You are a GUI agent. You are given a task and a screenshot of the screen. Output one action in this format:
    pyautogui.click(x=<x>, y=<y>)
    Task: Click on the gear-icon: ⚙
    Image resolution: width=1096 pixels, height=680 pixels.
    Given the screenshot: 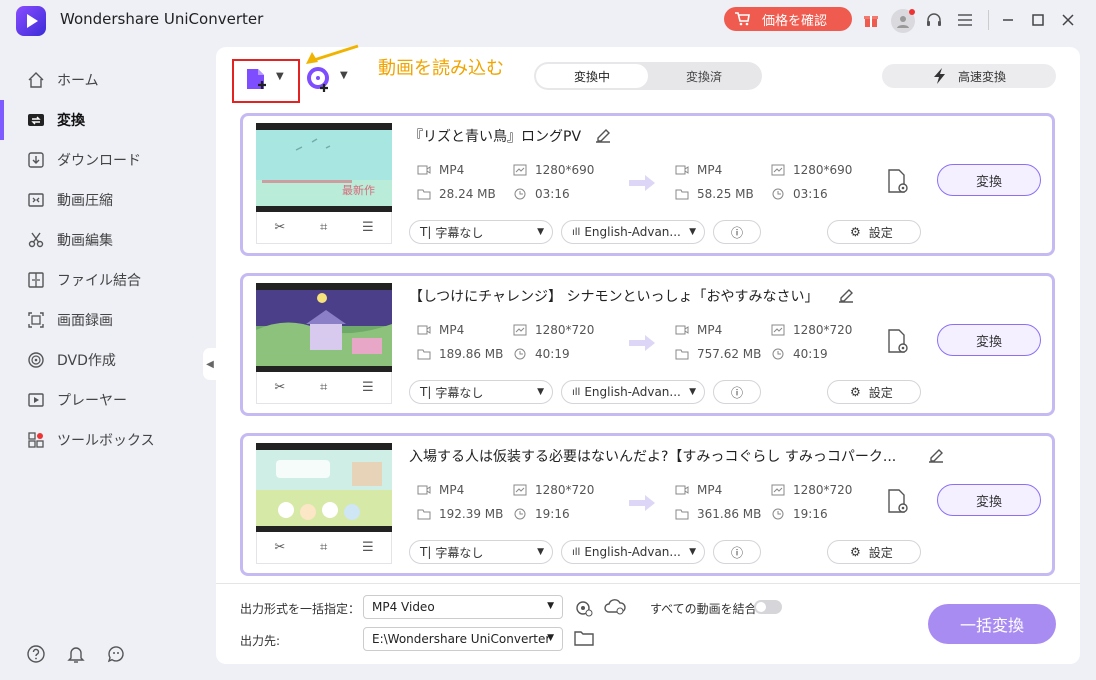 What is the action you would take?
    pyautogui.click(x=855, y=232)
    